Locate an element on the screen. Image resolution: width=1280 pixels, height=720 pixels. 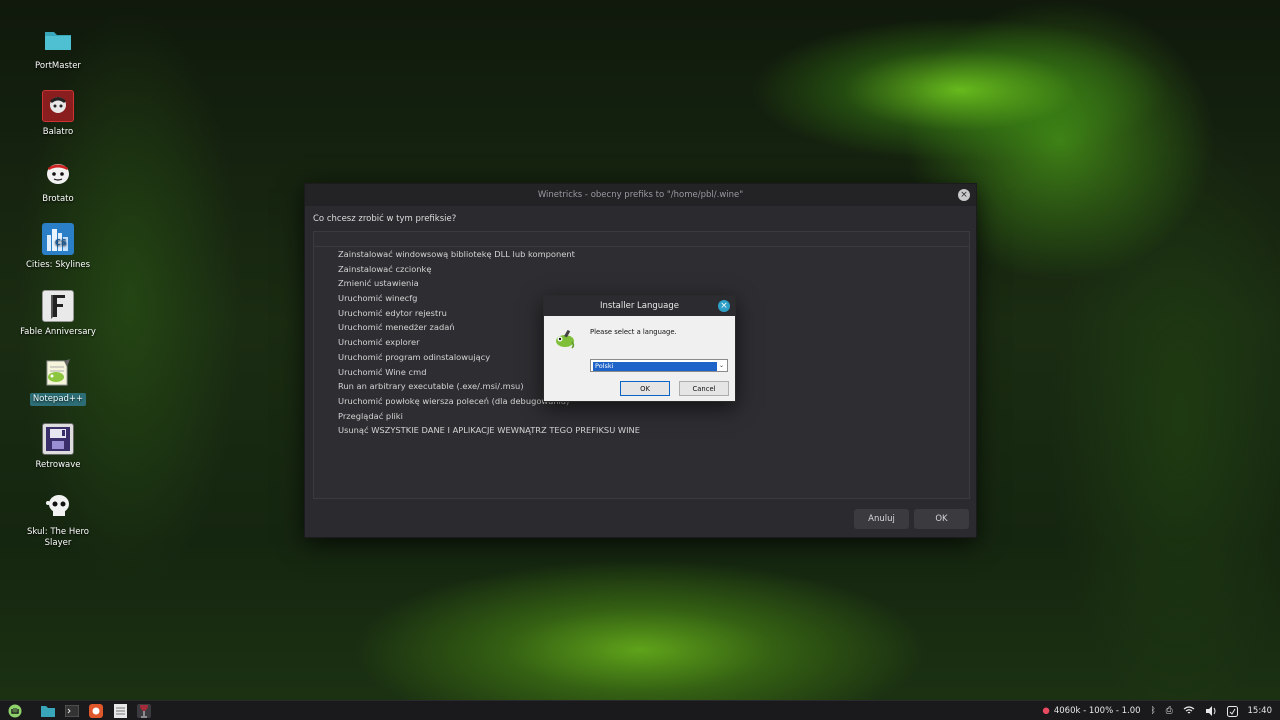
wifi-icon is located at coordinates (1189, 711).